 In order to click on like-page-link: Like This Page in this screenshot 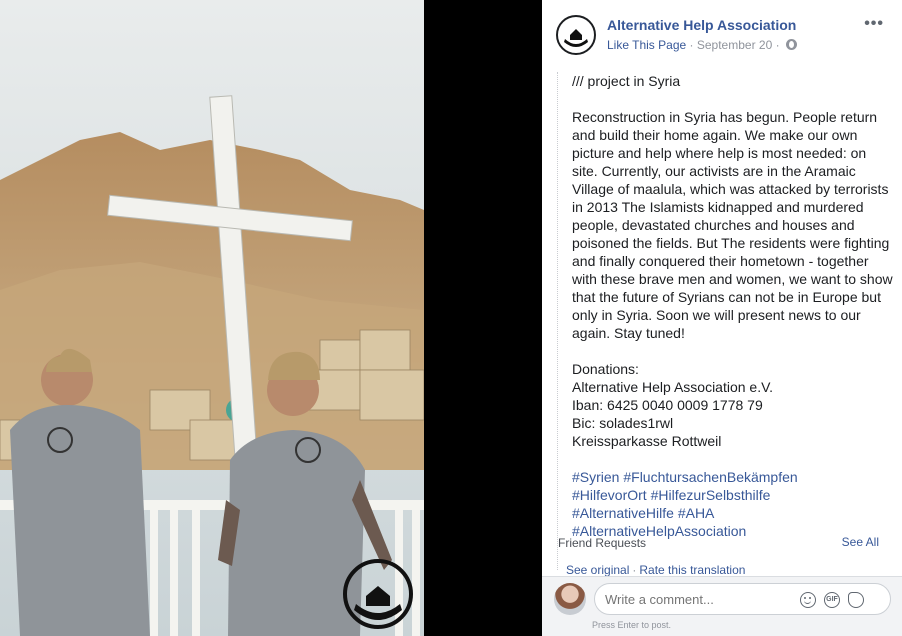, I will do `click(646, 45)`.